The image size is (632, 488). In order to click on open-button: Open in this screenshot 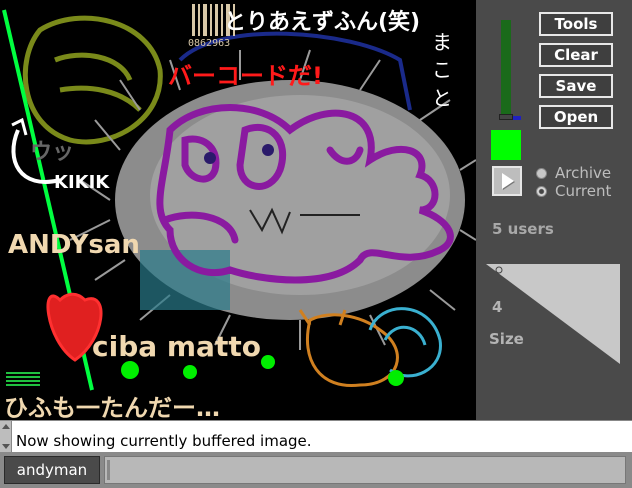, I will do `click(576, 117)`.